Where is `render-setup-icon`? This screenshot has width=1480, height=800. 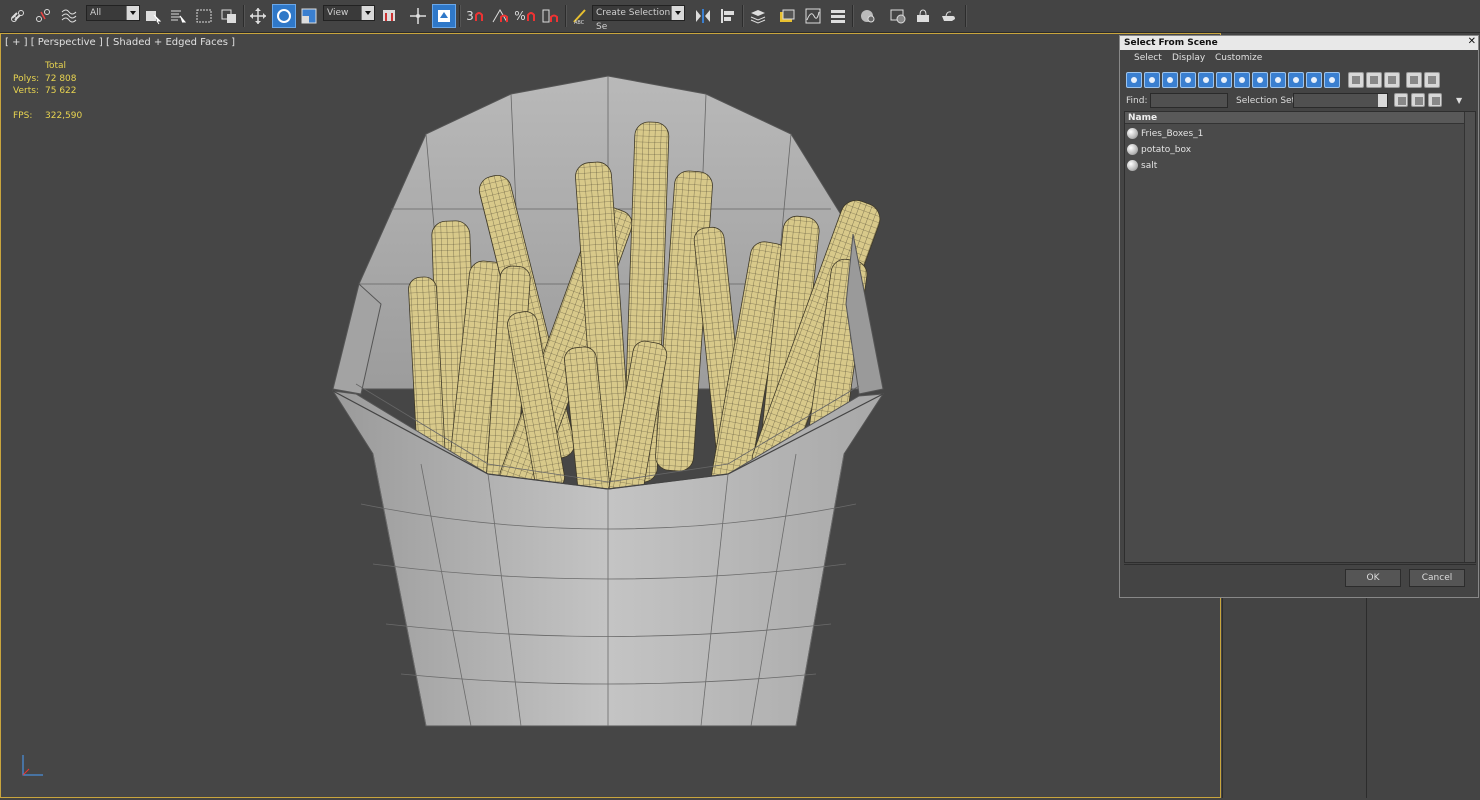 render-setup-icon is located at coordinates (898, 16).